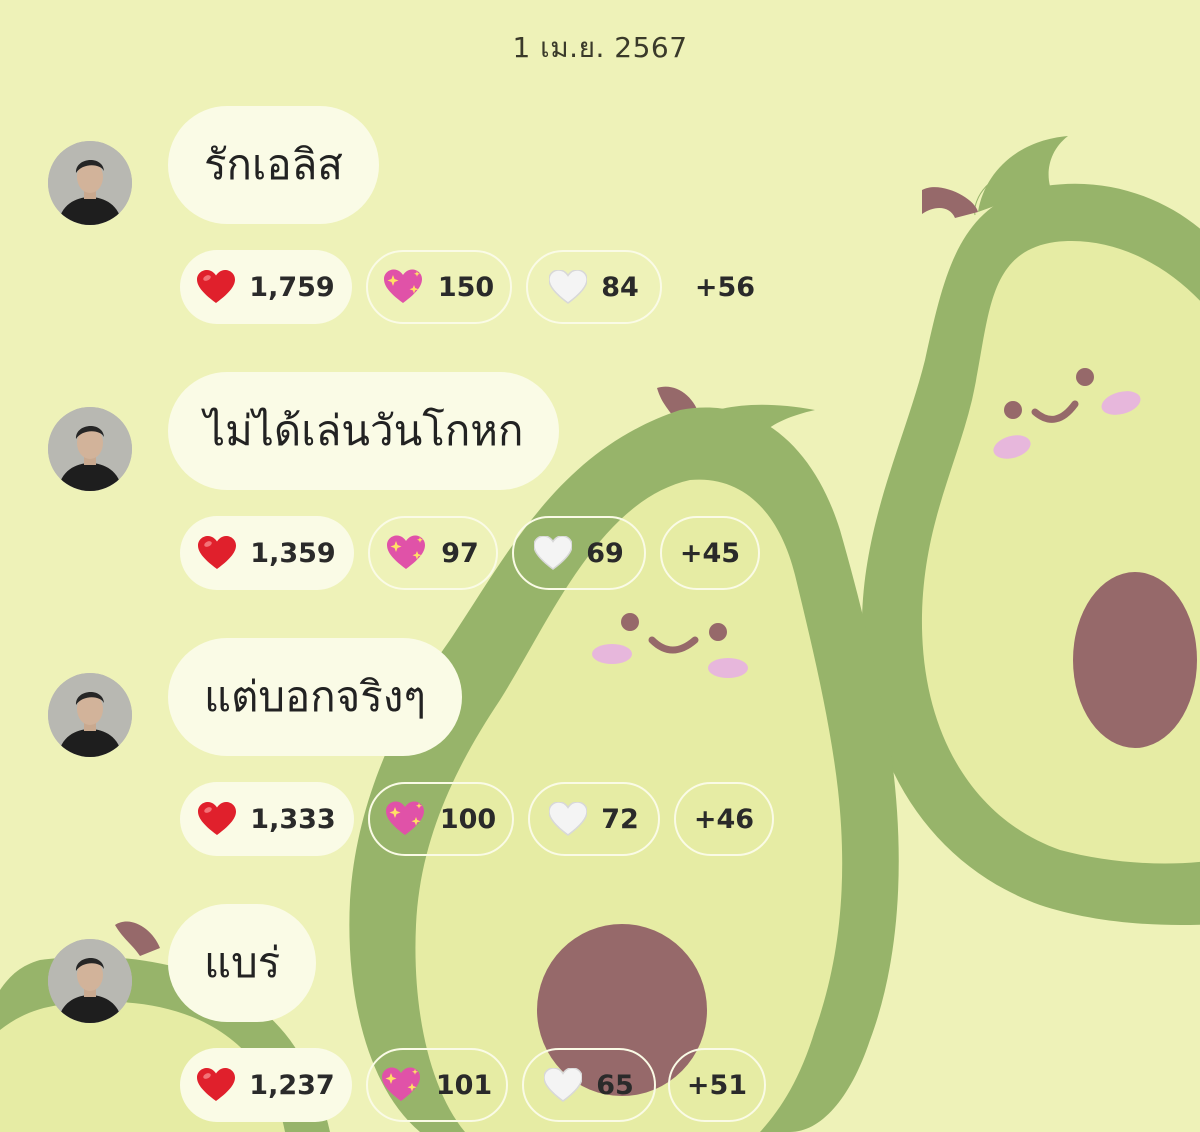 The height and width of the screenshot is (1132, 1200). I want to click on reaction-count: 97, so click(460, 553).